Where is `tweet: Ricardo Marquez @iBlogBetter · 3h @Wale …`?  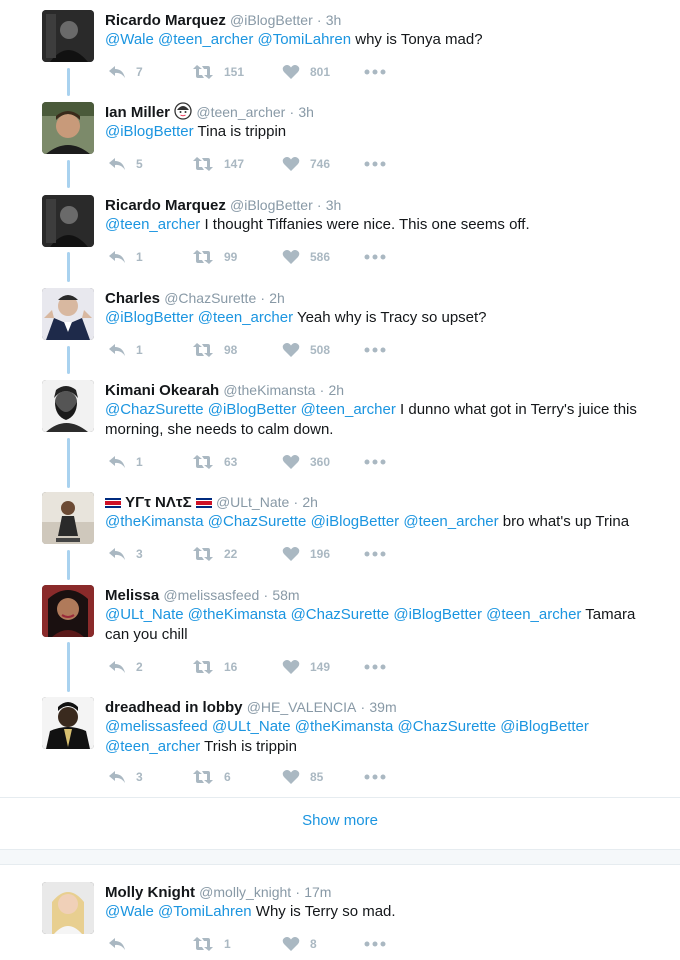 tweet: Ricardo Marquez @iBlogBetter · 3h @Wale … is located at coordinates (340, 50).